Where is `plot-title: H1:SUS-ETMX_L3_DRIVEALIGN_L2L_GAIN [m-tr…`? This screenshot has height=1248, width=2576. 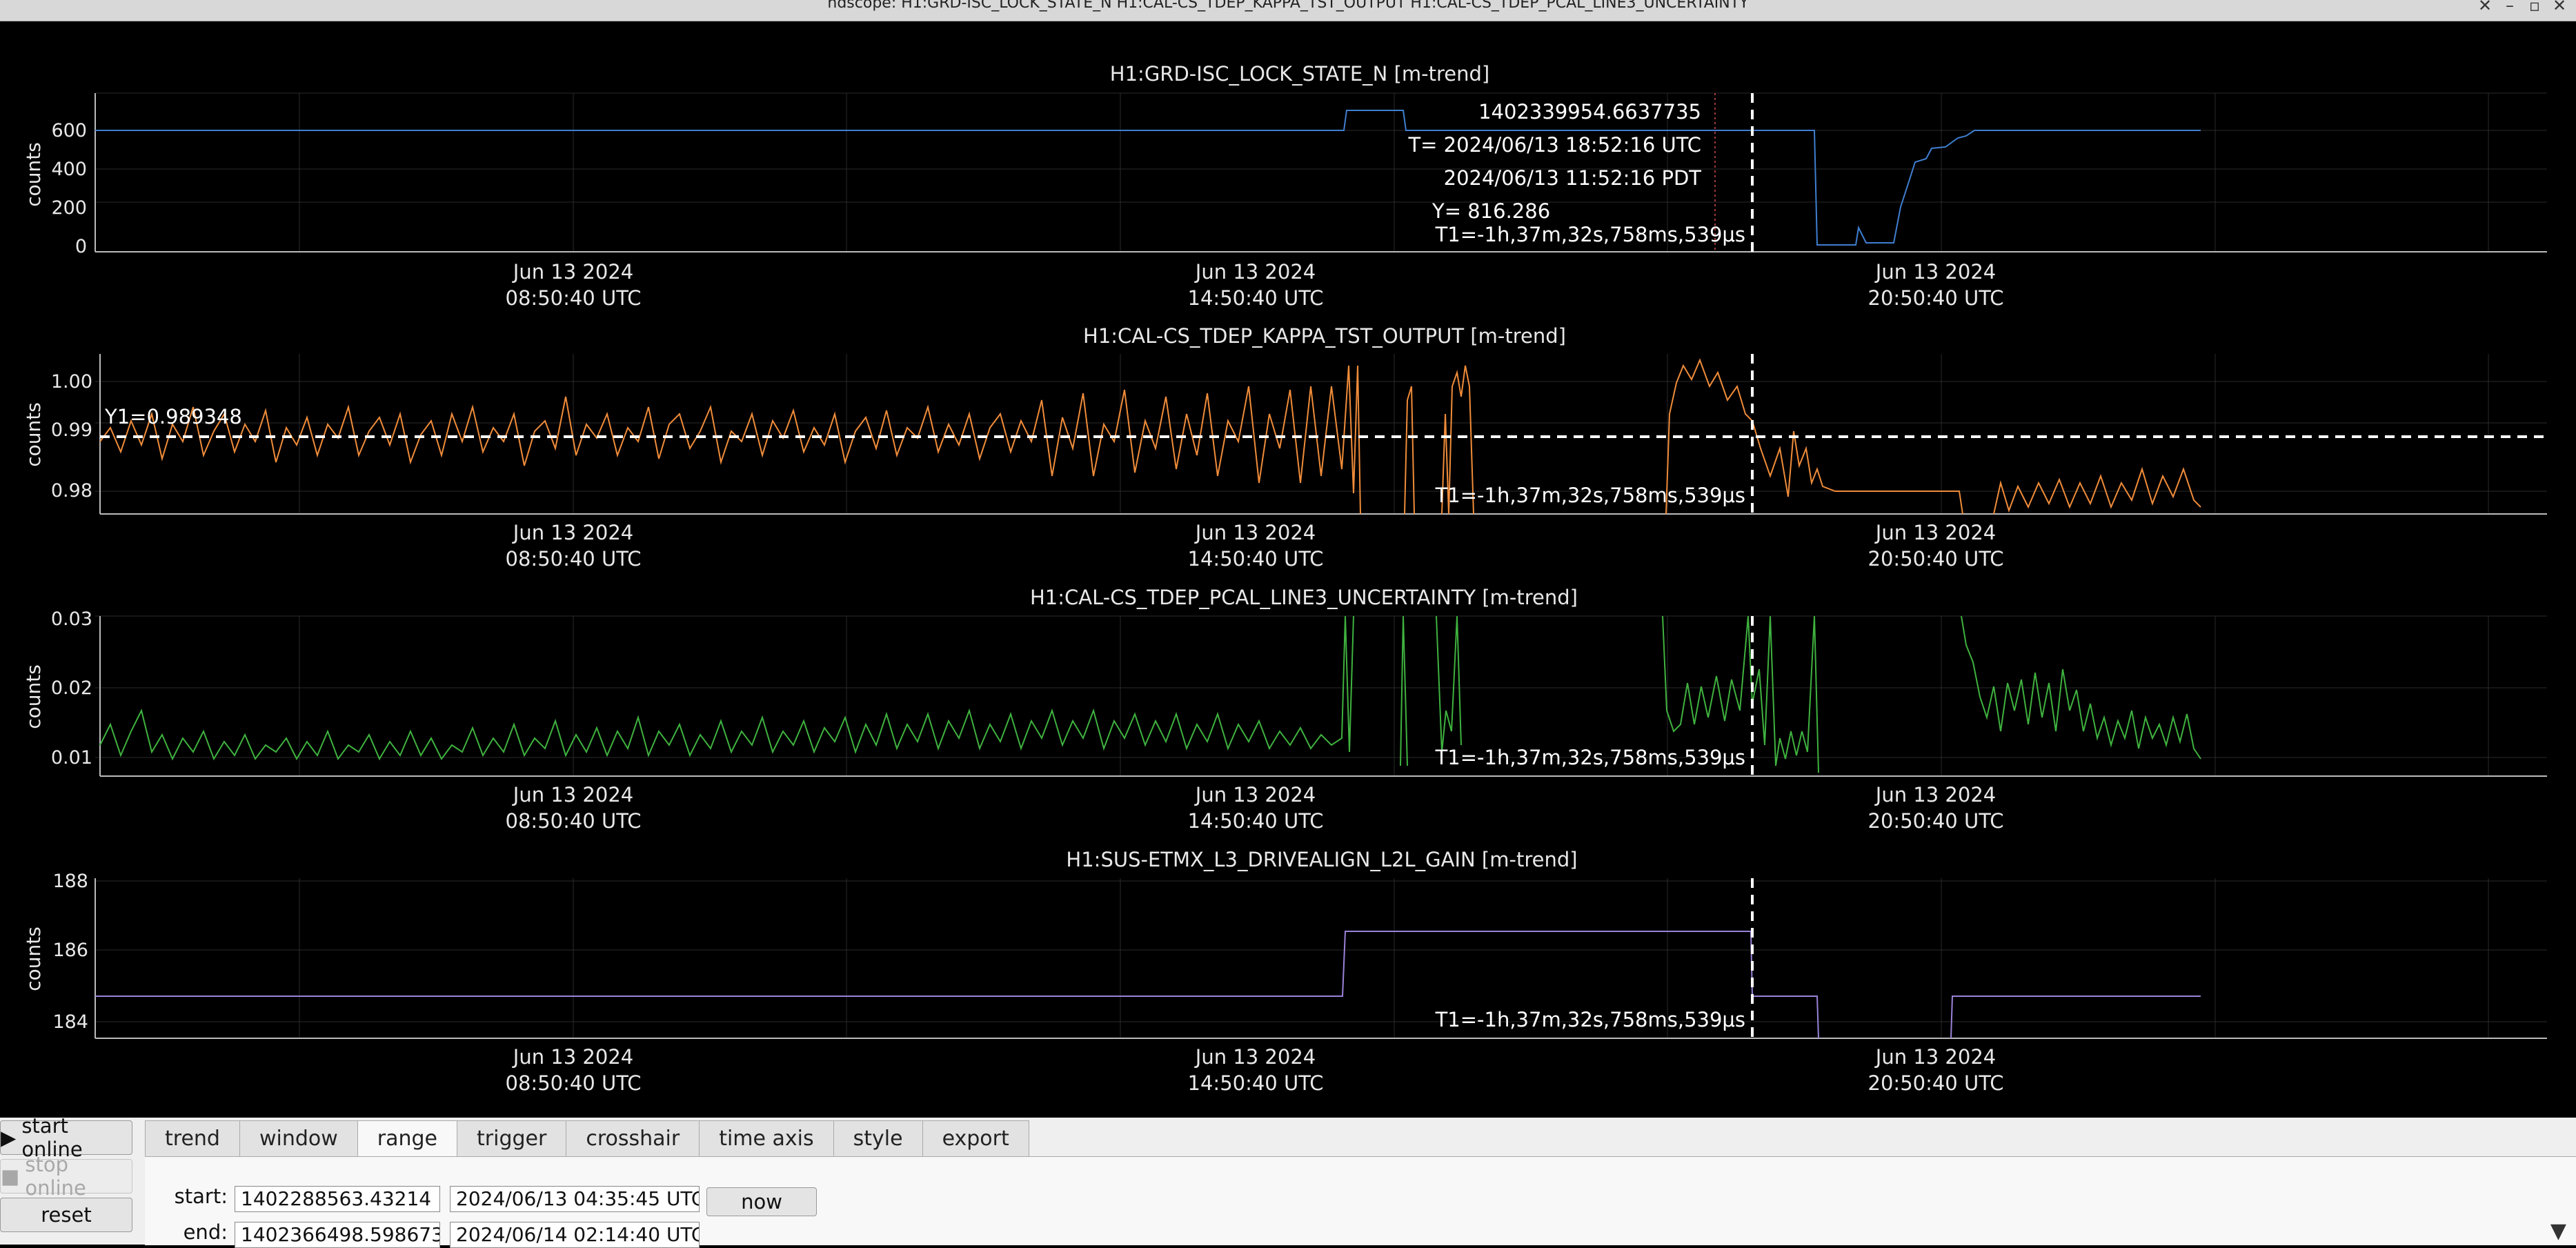 plot-title: H1:SUS-ETMX_L3_DRIVEALIGN_L2L_GAIN [m-tr… is located at coordinates (1321, 859).